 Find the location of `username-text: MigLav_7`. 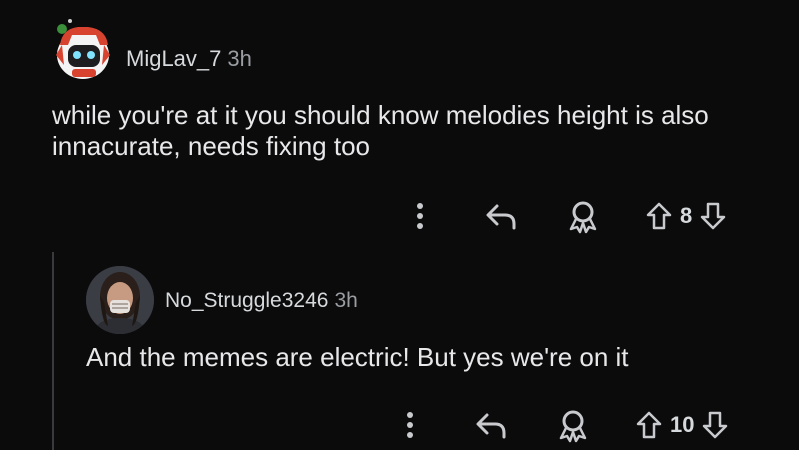

username-text: MigLav_7 is located at coordinates (173, 58).